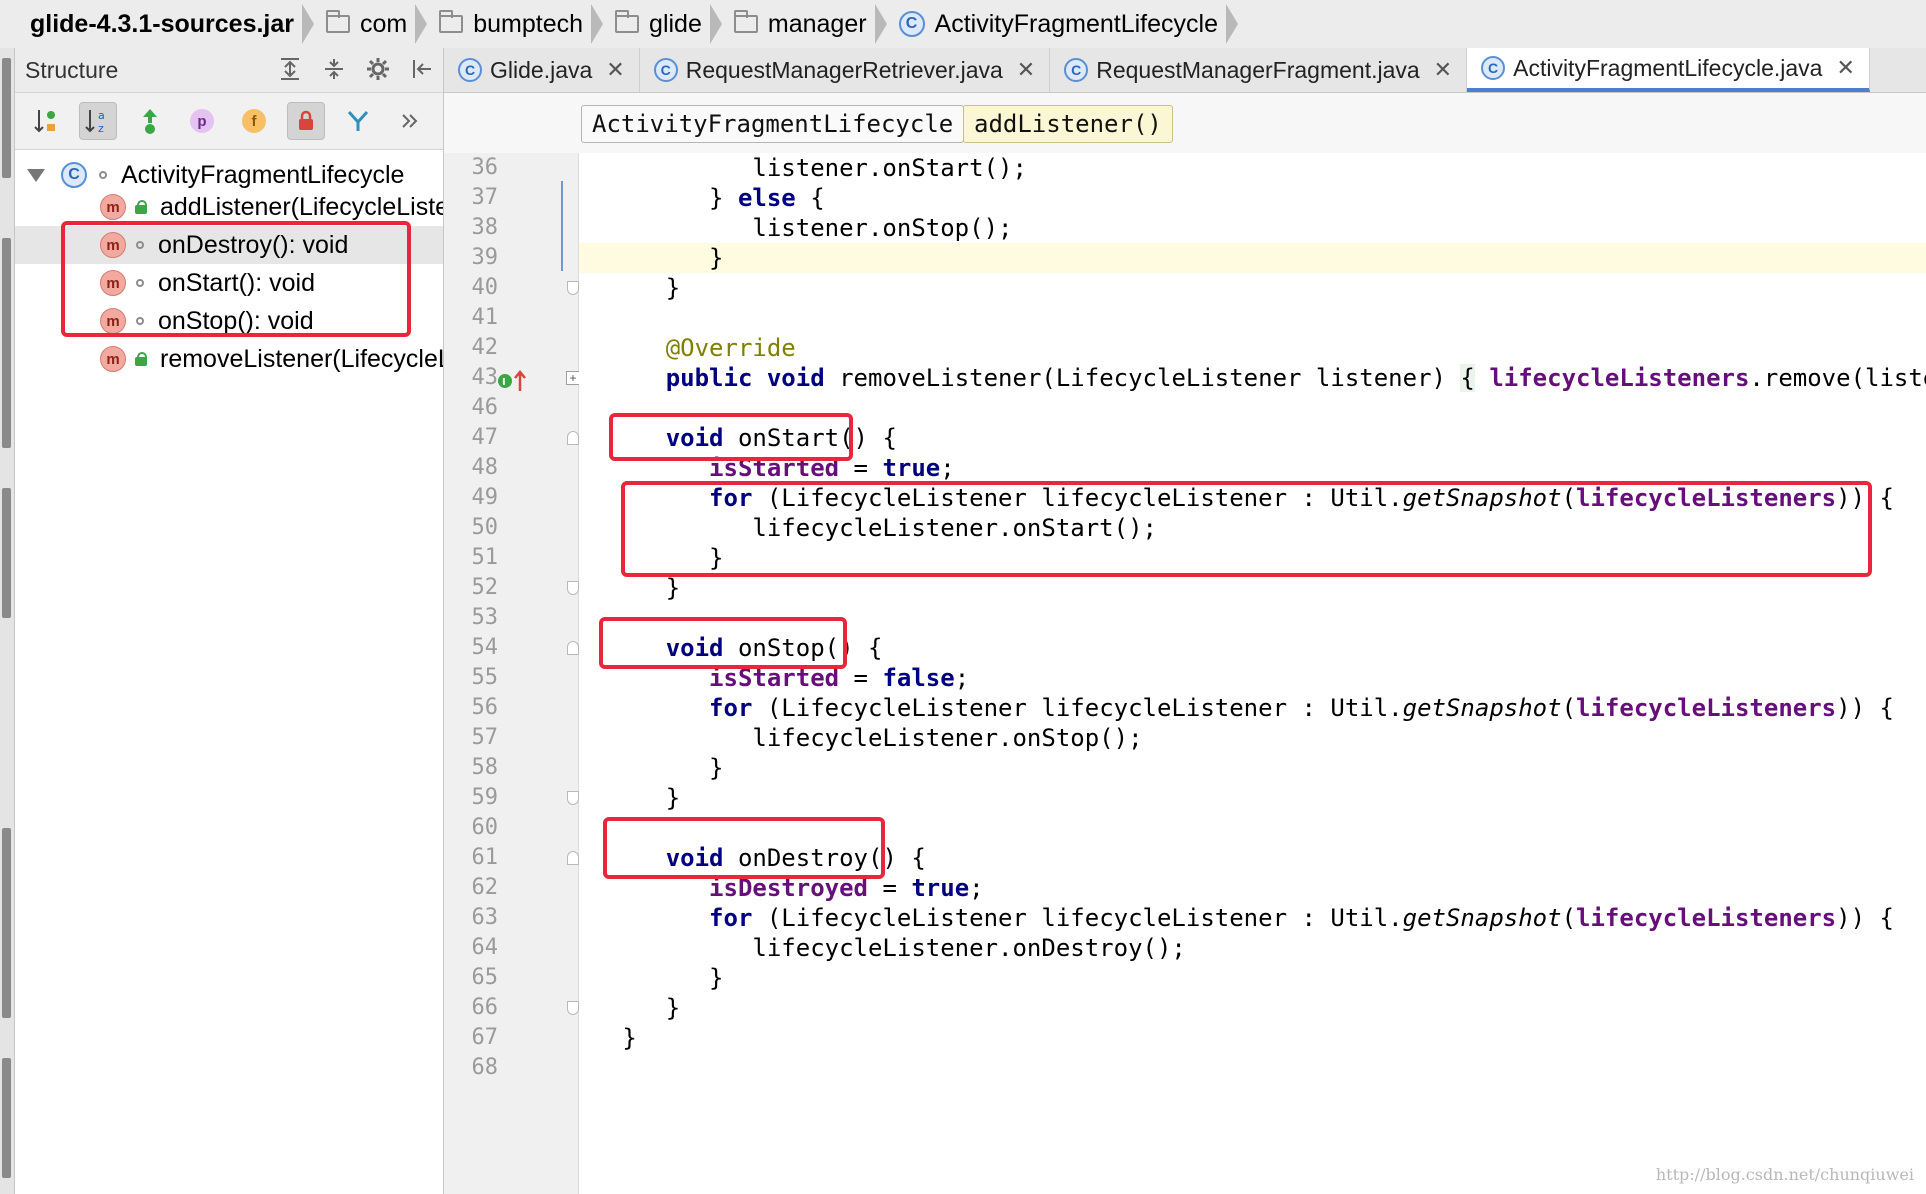 Image resolution: width=1926 pixels, height=1194 pixels. Describe the element at coordinates (744, 848) in the screenshot. I see `highlight-box-ondestroy` at that location.